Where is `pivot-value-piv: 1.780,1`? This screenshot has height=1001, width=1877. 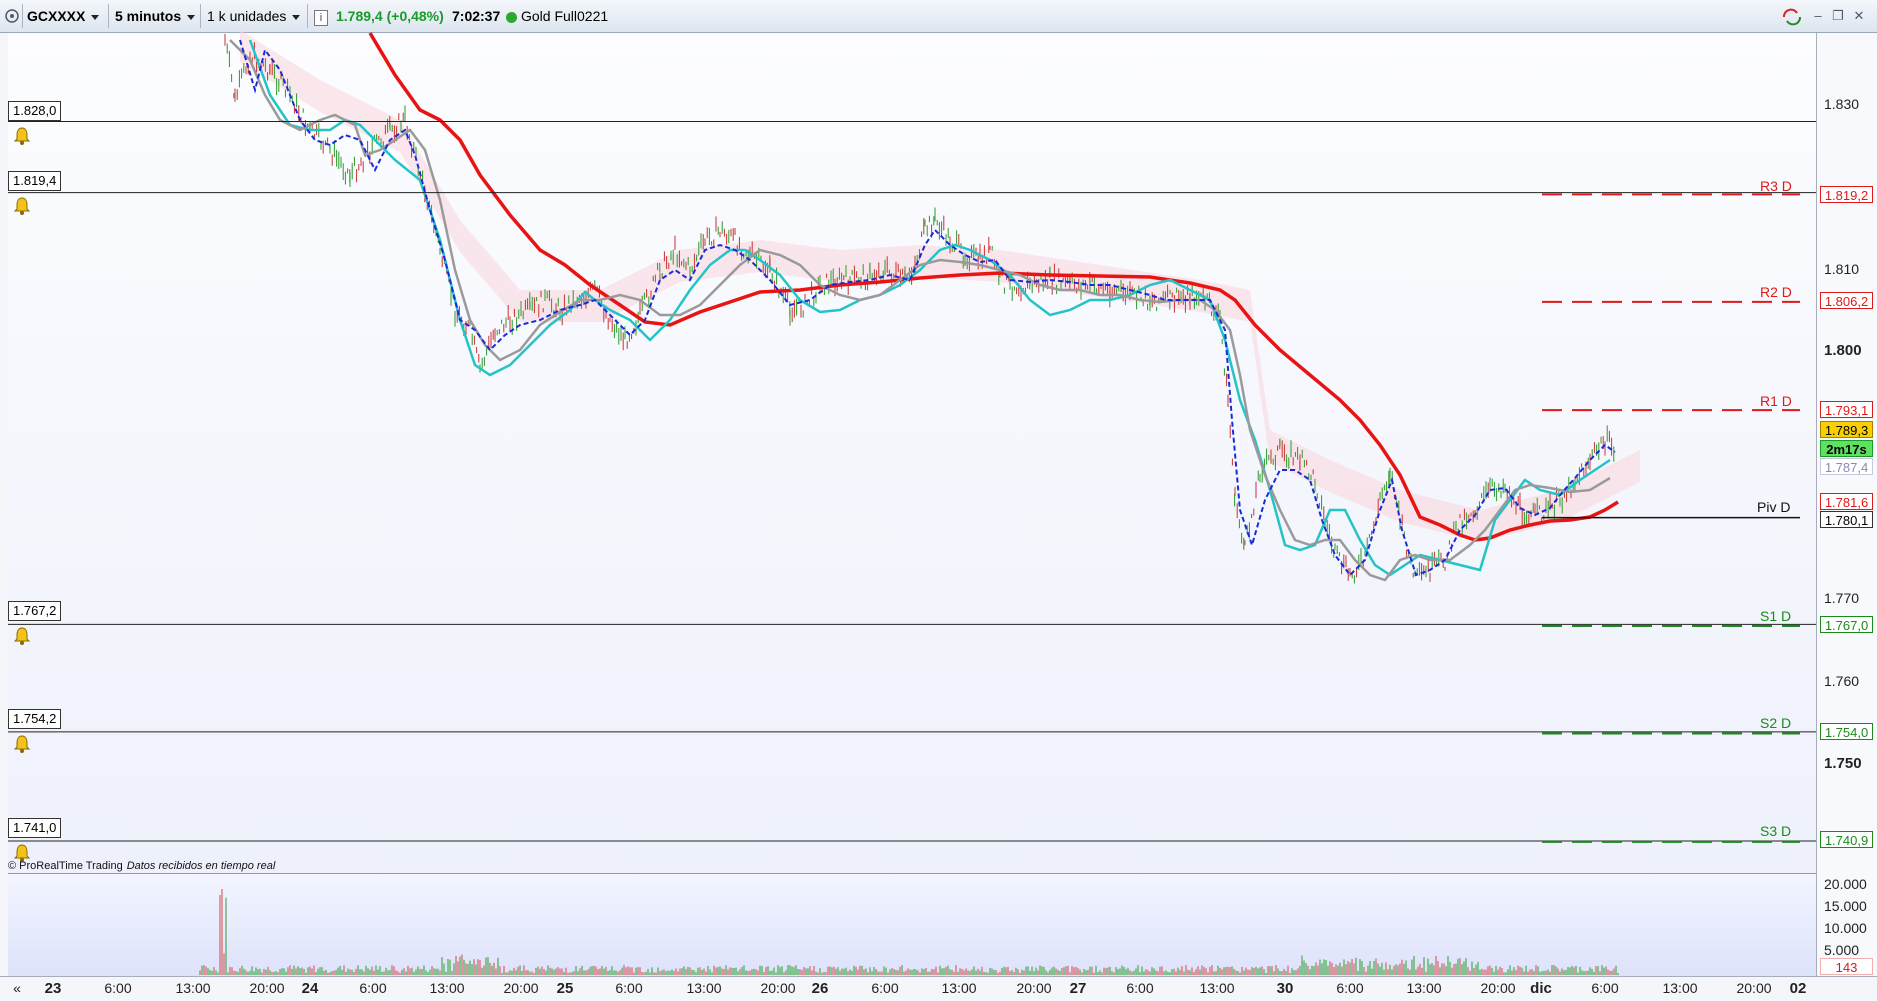
pivot-value-piv: 1.780,1 is located at coordinates (1846, 519).